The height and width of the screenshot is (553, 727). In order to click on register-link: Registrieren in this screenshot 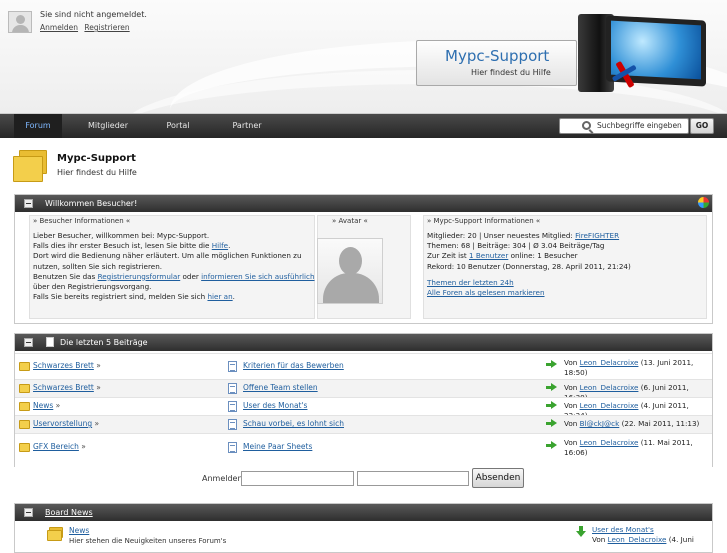, I will do `click(106, 27)`.